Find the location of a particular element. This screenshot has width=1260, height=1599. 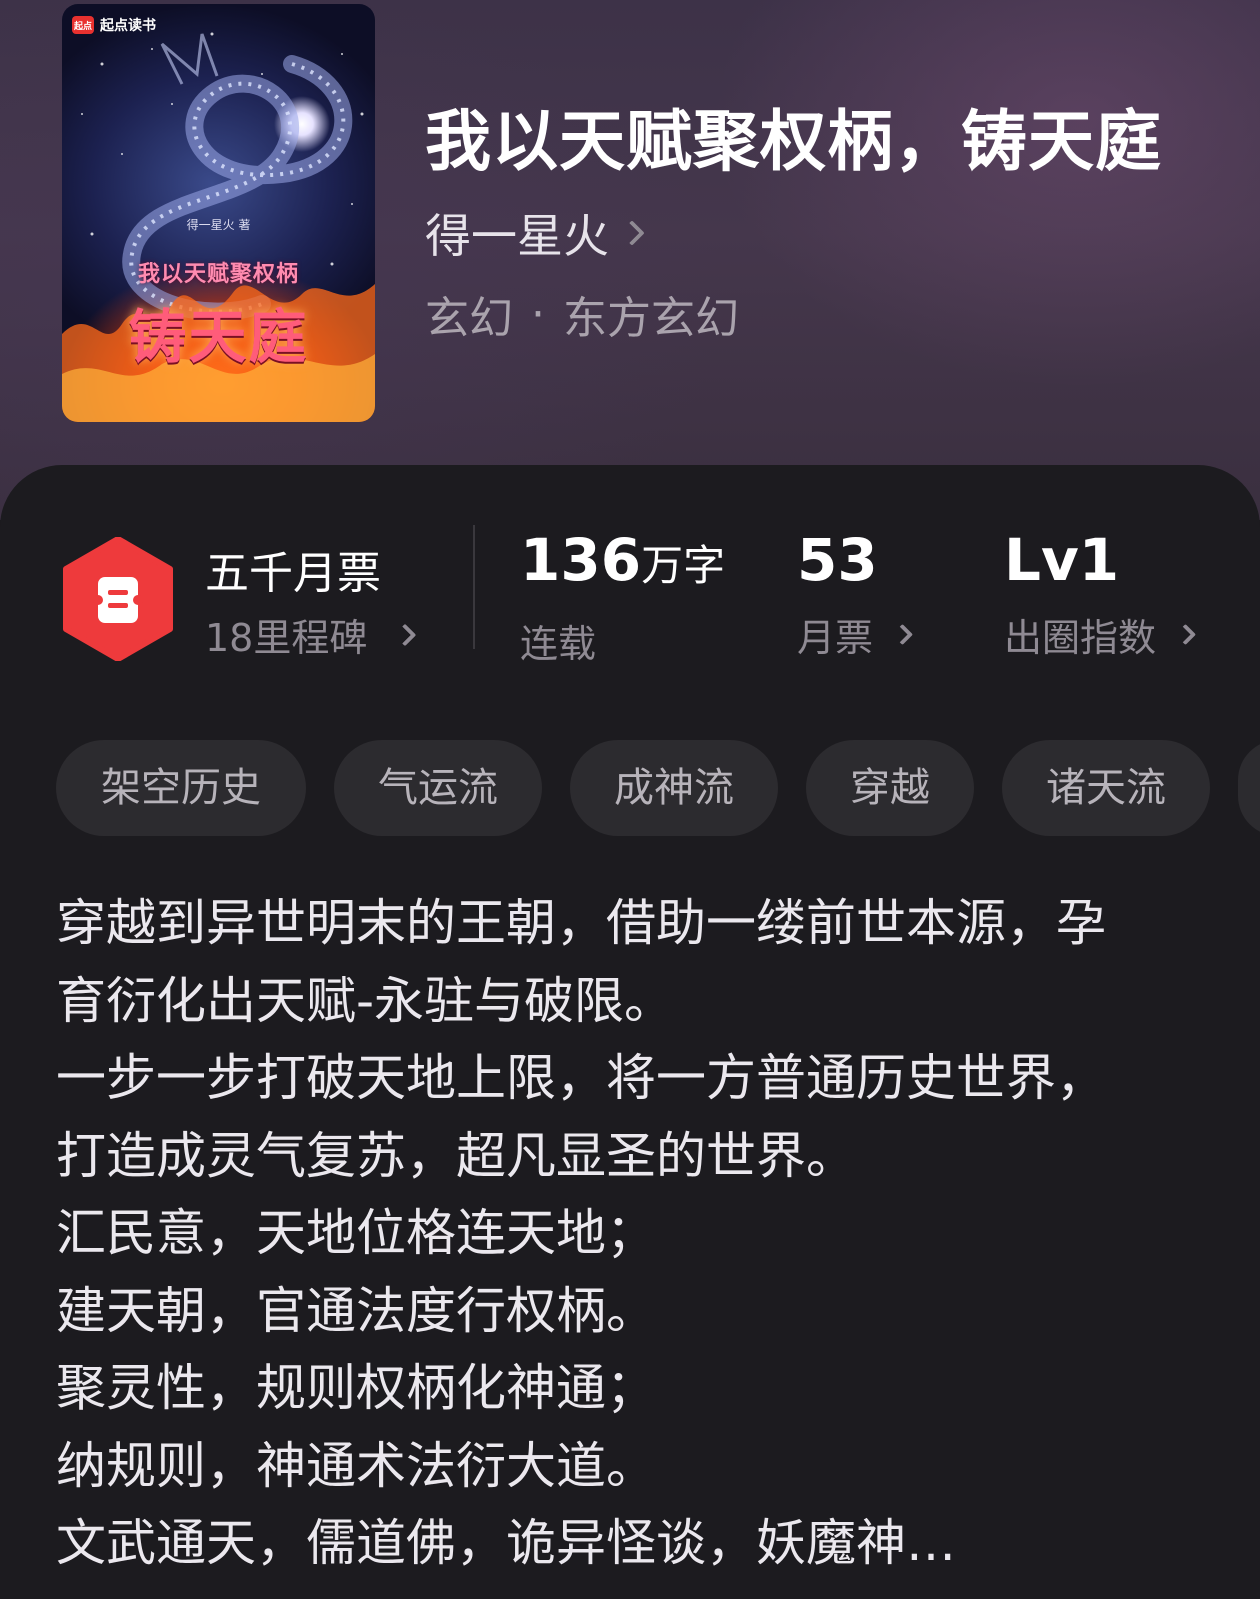

tag-list: 架空历史 气运流 成神流 穿越 诸天流 is located at coordinates (658, 790).